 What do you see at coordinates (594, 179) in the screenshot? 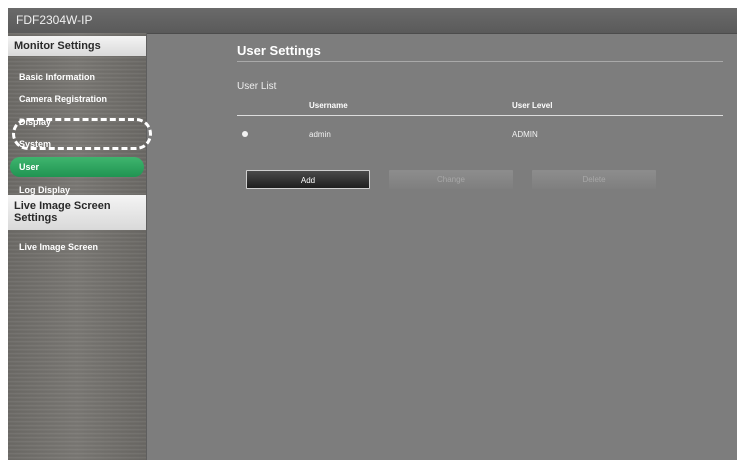
I see `delete-button: Delete` at bounding box center [594, 179].